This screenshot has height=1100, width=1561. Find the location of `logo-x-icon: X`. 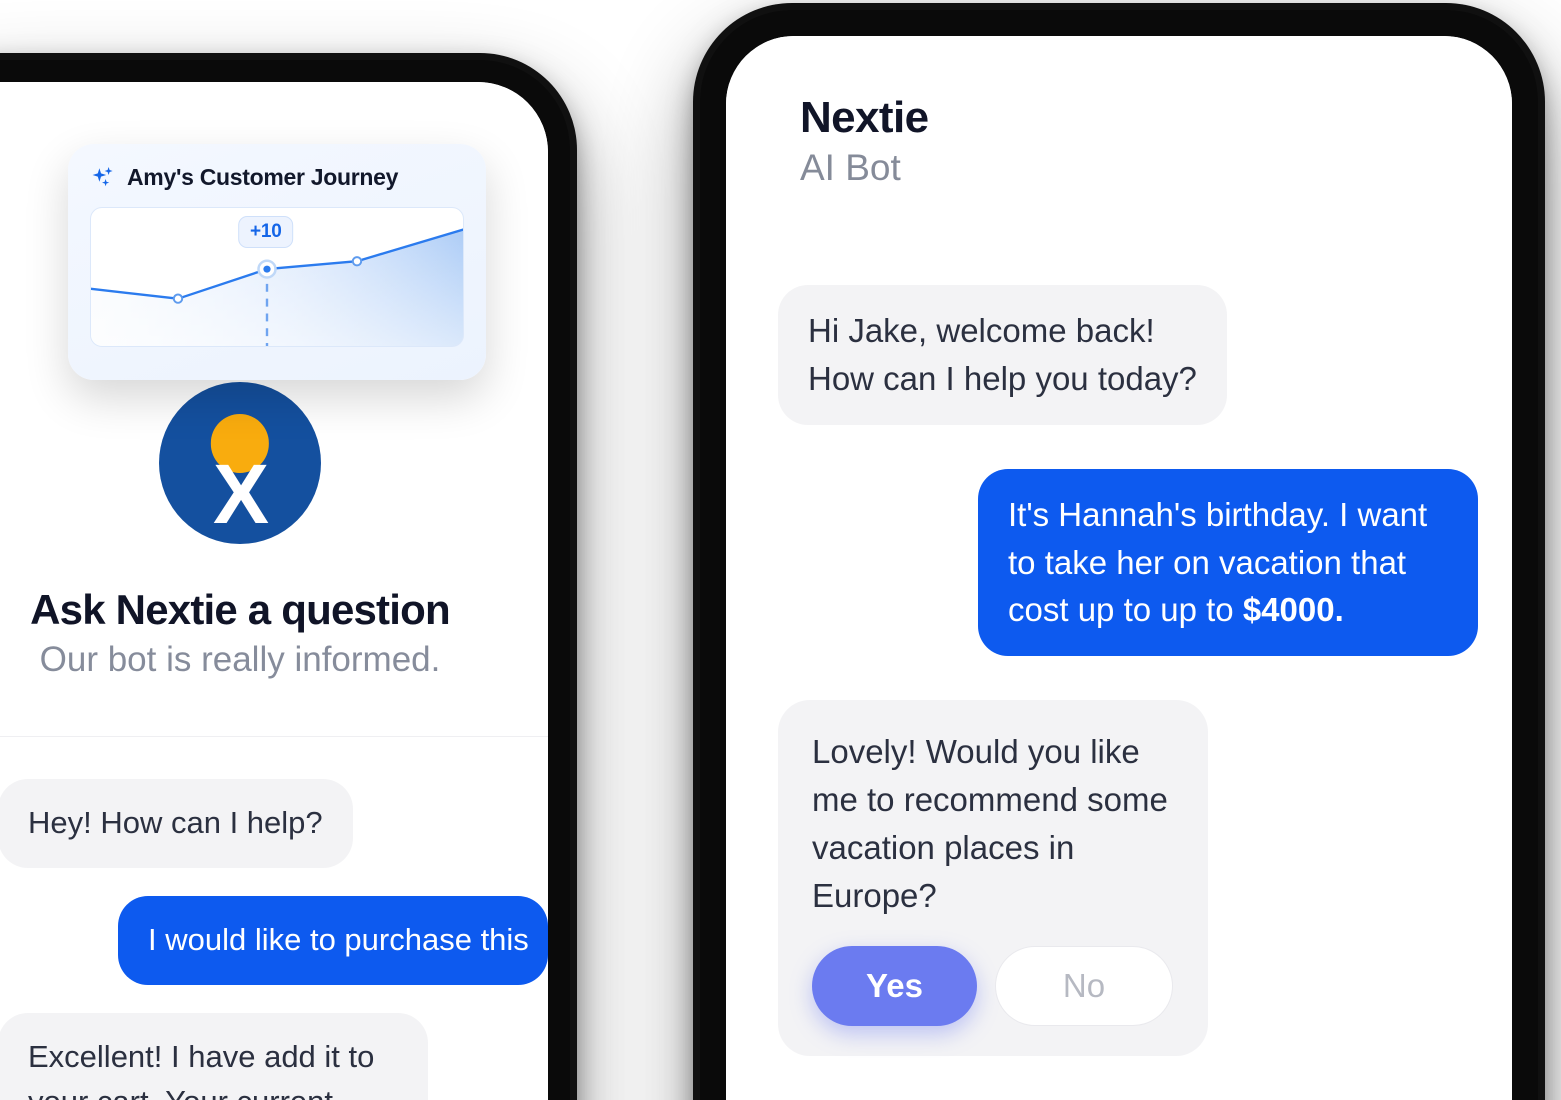

logo-x-icon: X is located at coordinates (240, 493).